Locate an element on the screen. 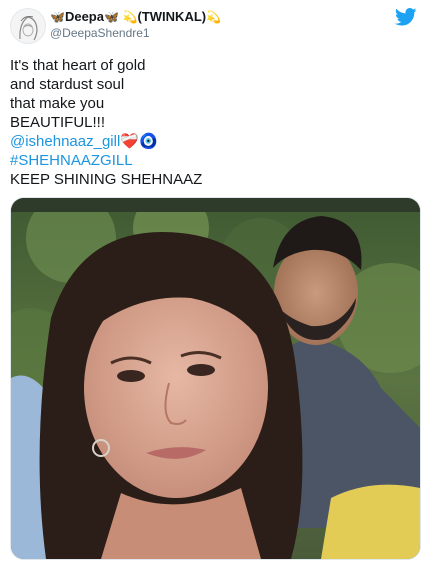 The image size is (427, 561). user-names: 🦋Deepa🦋 💫(TWINKAL)💫 @DeepaShendre1 is located at coordinates (135, 25).